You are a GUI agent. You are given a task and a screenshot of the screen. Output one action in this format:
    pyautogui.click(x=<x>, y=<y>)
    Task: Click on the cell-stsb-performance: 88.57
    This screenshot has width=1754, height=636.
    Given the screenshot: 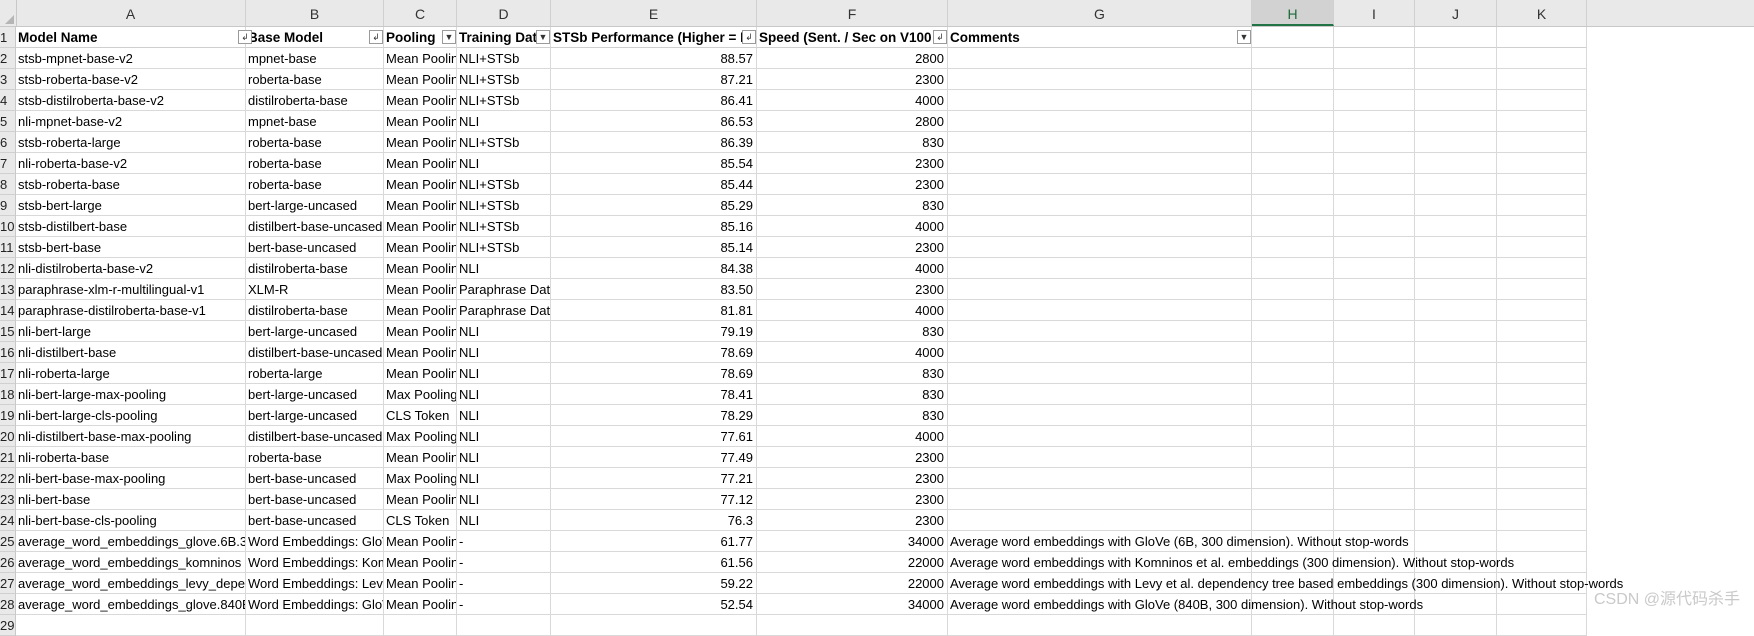 What is the action you would take?
    pyautogui.click(x=654, y=58)
    